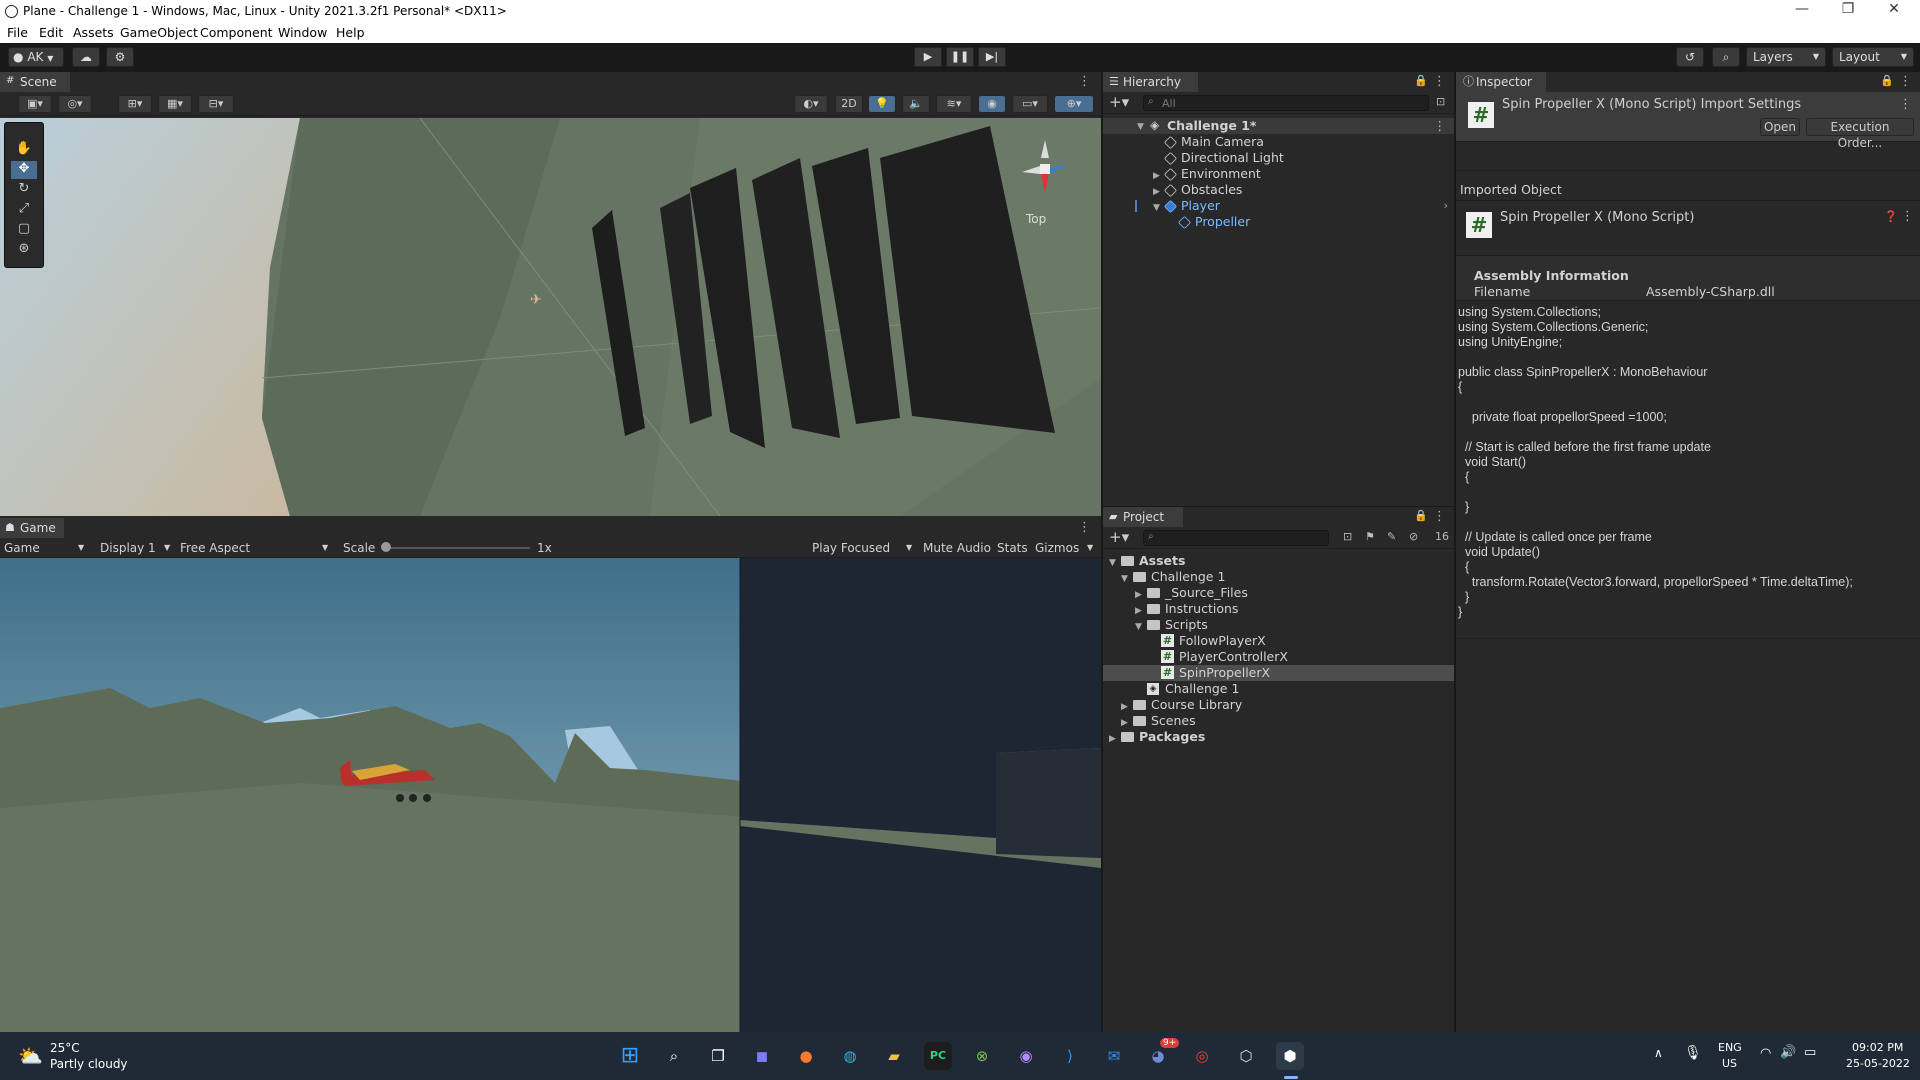 This screenshot has width=1920, height=1080. Describe the element at coordinates (1246, 1056) in the screenshot. I see `unity-hub-icon: ⬡` at that location.